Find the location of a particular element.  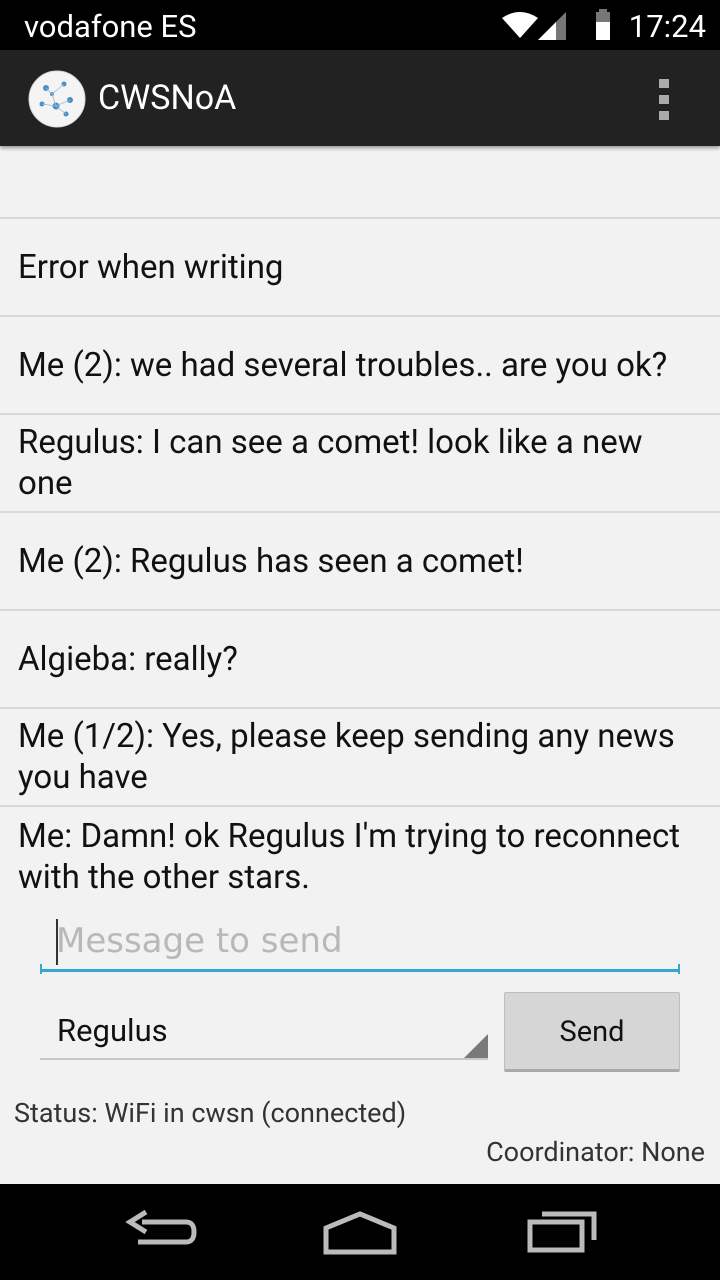

list-item-empty is located at coordinates (360, 182).